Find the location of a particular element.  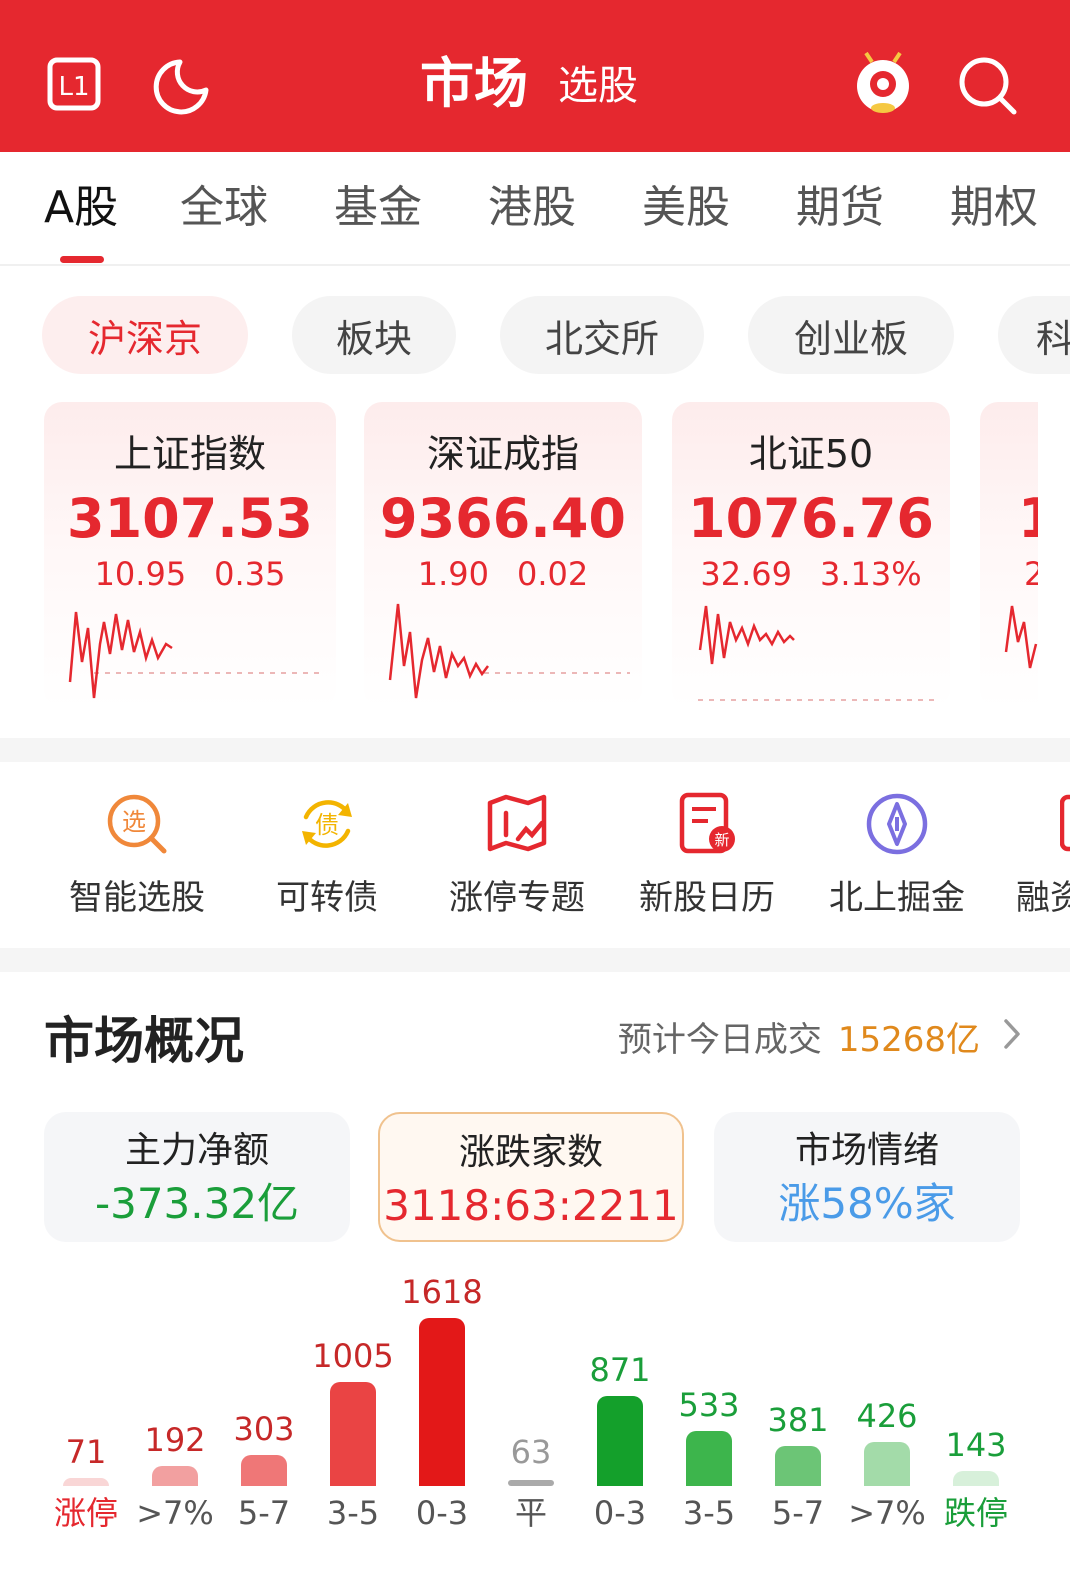

pill-star-label: 科 is located at coordinates (1053, 338).